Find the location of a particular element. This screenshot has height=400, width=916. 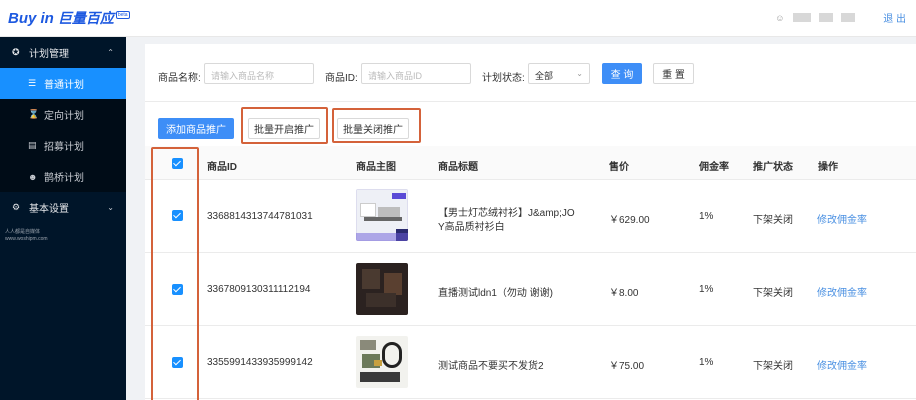

logout-button: 退 出 is located at coordinates (894, 17).